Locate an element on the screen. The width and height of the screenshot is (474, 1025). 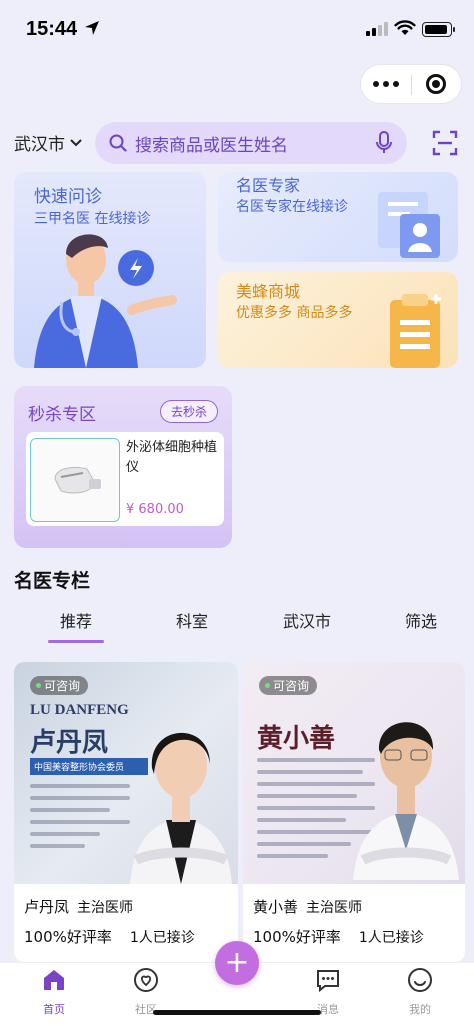
active-tab-indicator is located at coordinates (76, 641).